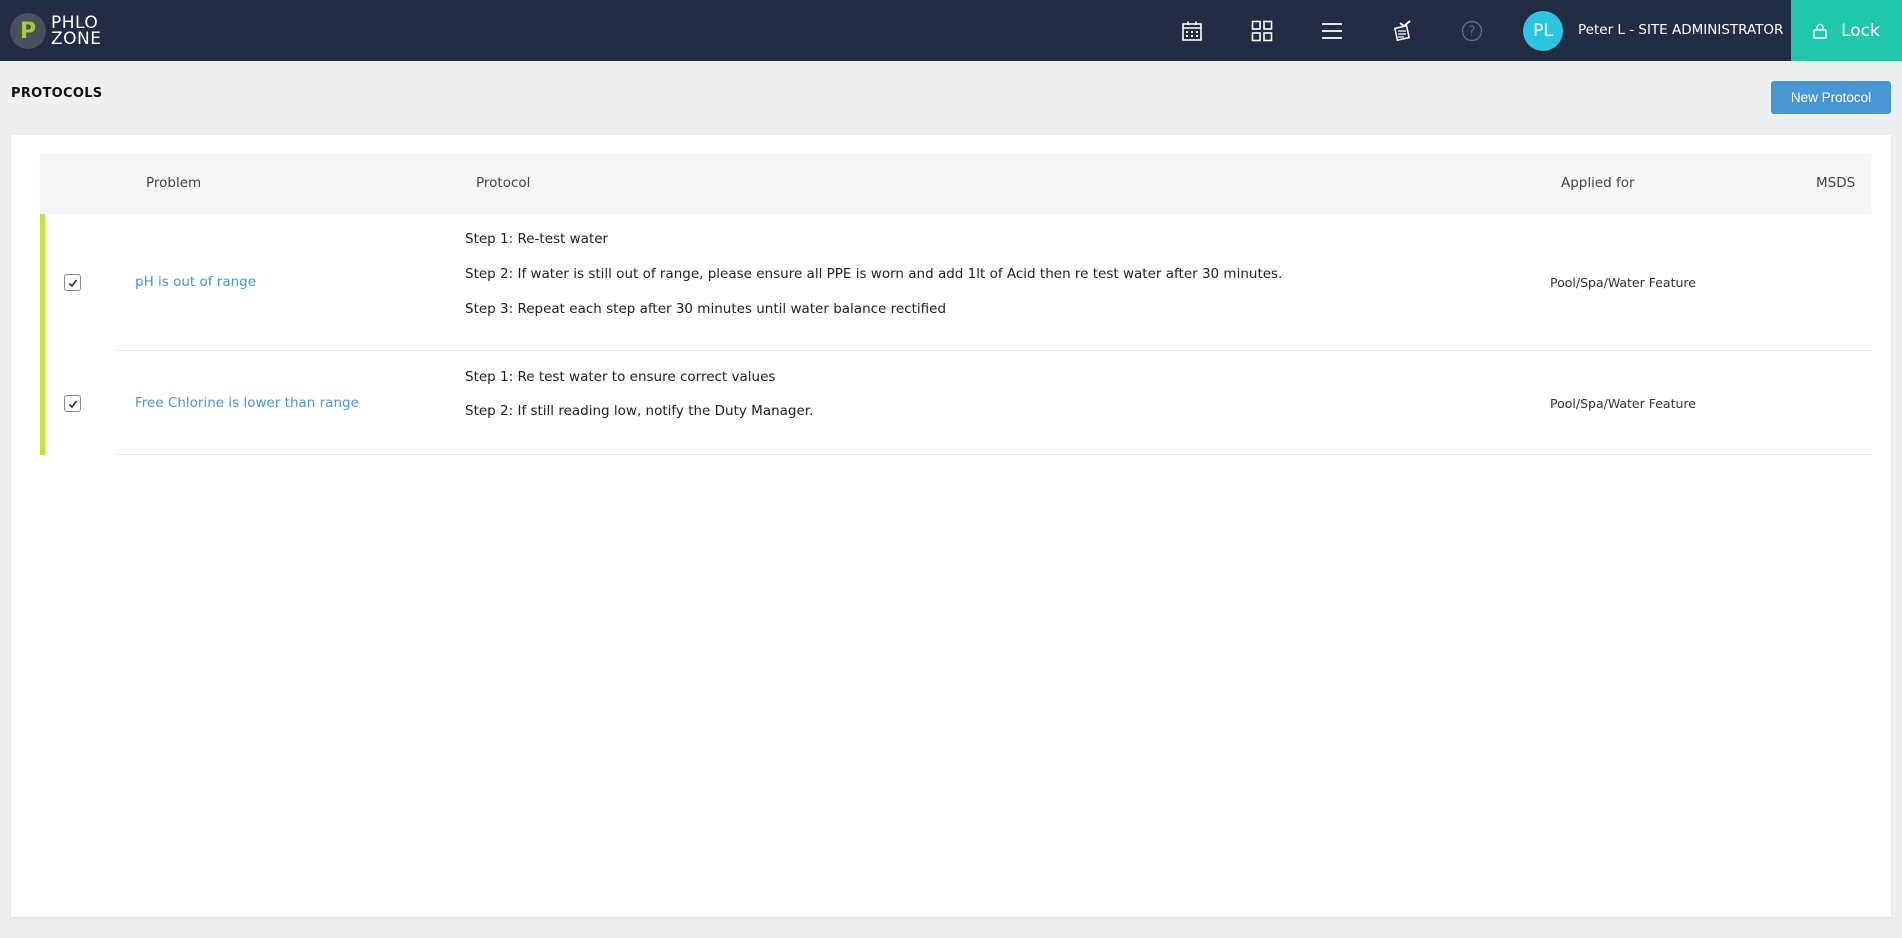 The width and height of the screenshot is (1902, 938). What do you see at coordinates (195, 282) in the screenshot?
I see `problem-link: pH is out of range` at bounding box center [195, 282].